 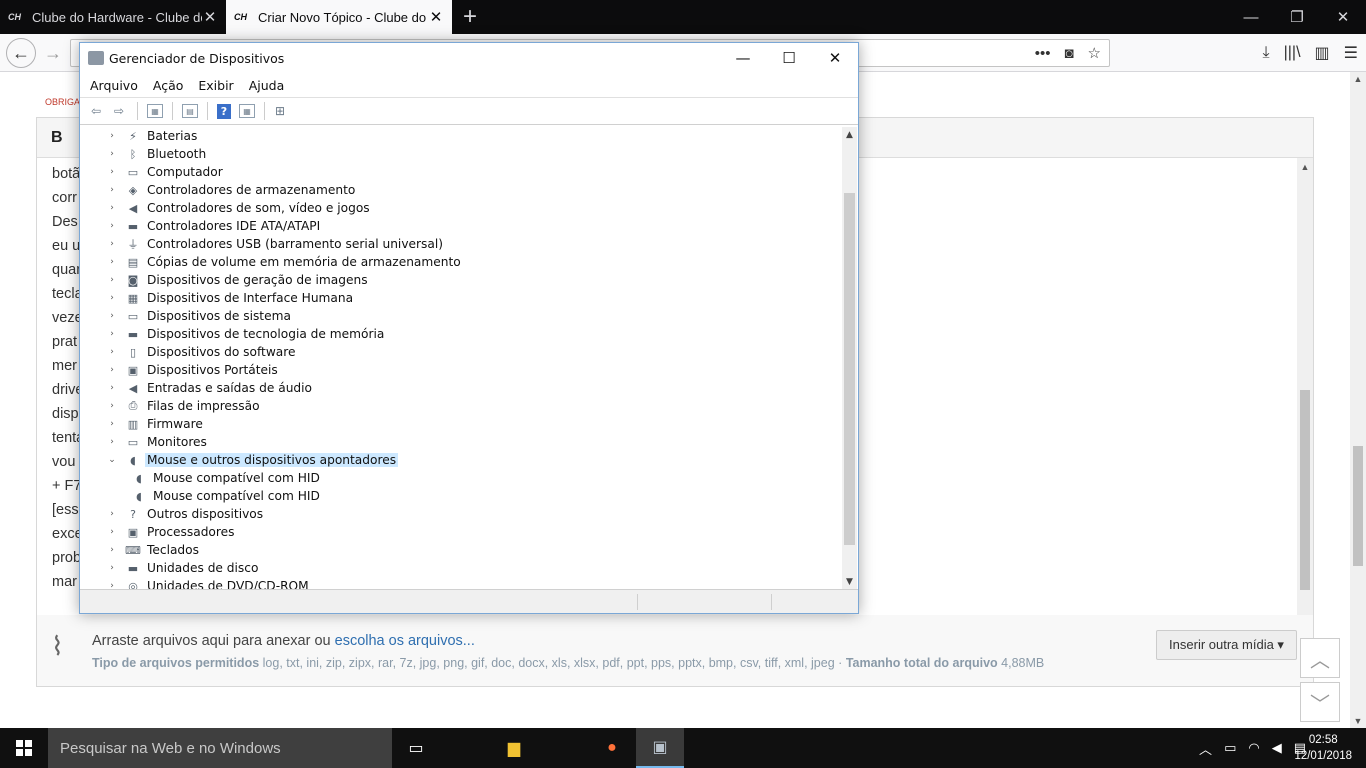 I want to click on dm-title-bar: Gerenciador de Dispositivos — ☐ ✕, so click(x=469, y=58).